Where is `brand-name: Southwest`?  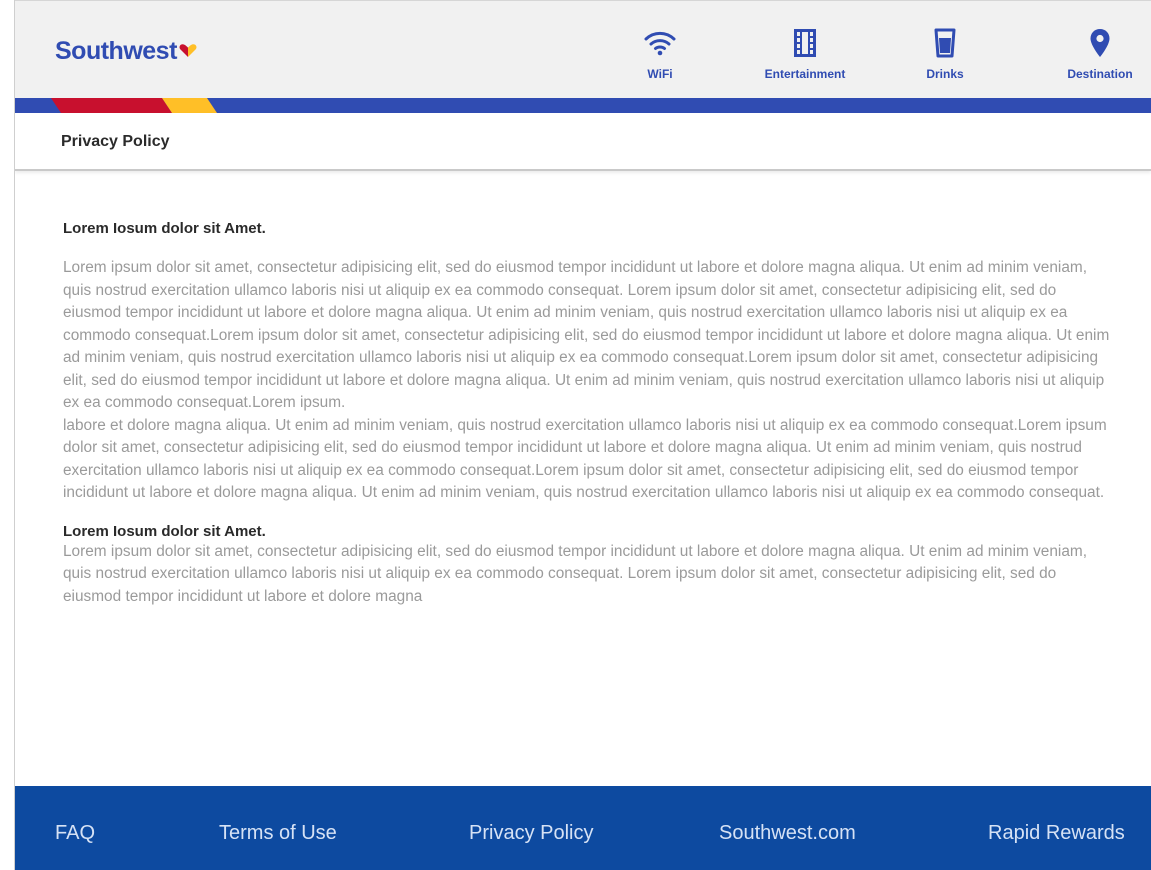
brand-name: Southwest is located at coordinates (116, 51).